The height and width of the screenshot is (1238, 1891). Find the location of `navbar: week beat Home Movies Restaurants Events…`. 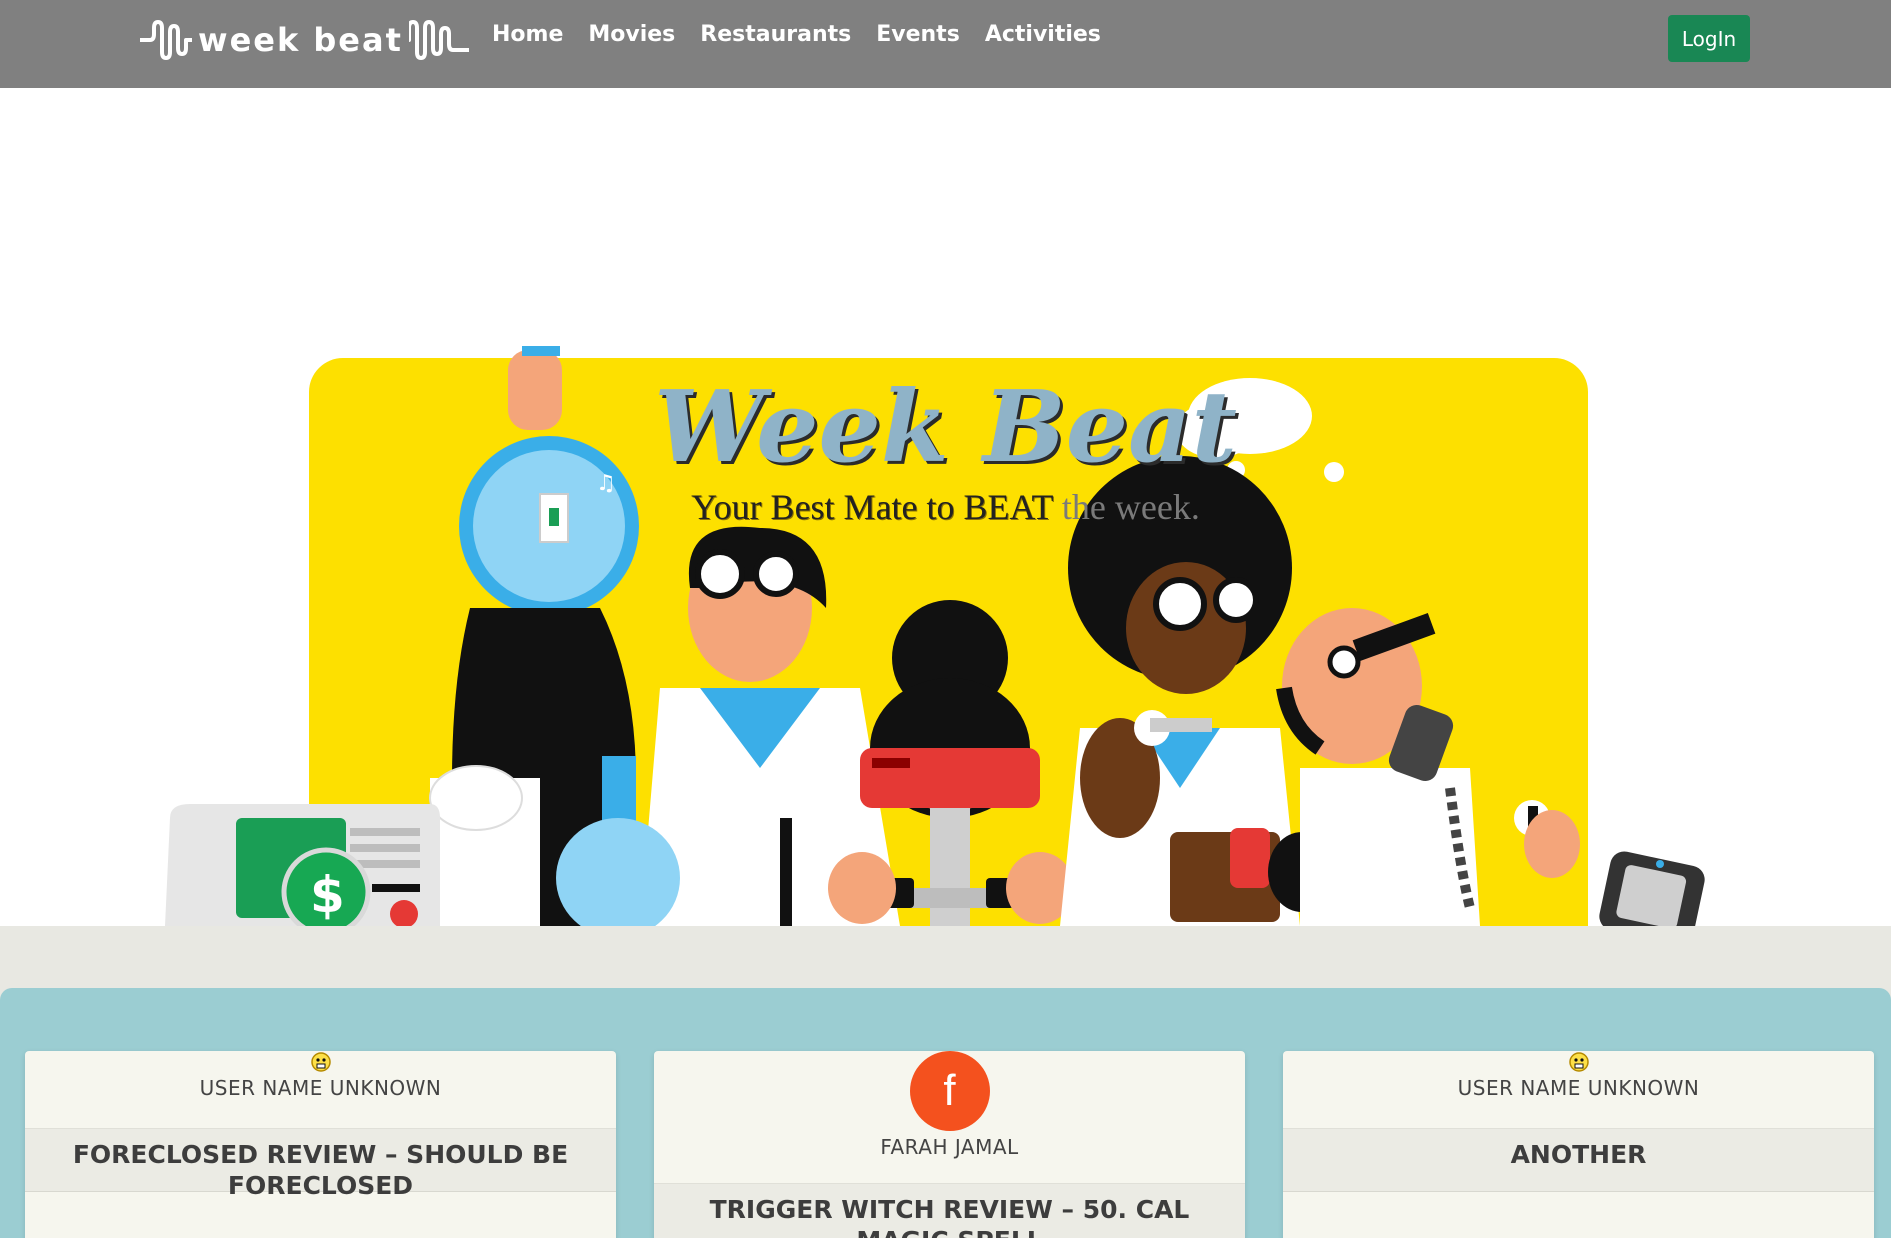

navbar: week beat Home Movies Restaurants Events… is located at coordinates (945, 44).